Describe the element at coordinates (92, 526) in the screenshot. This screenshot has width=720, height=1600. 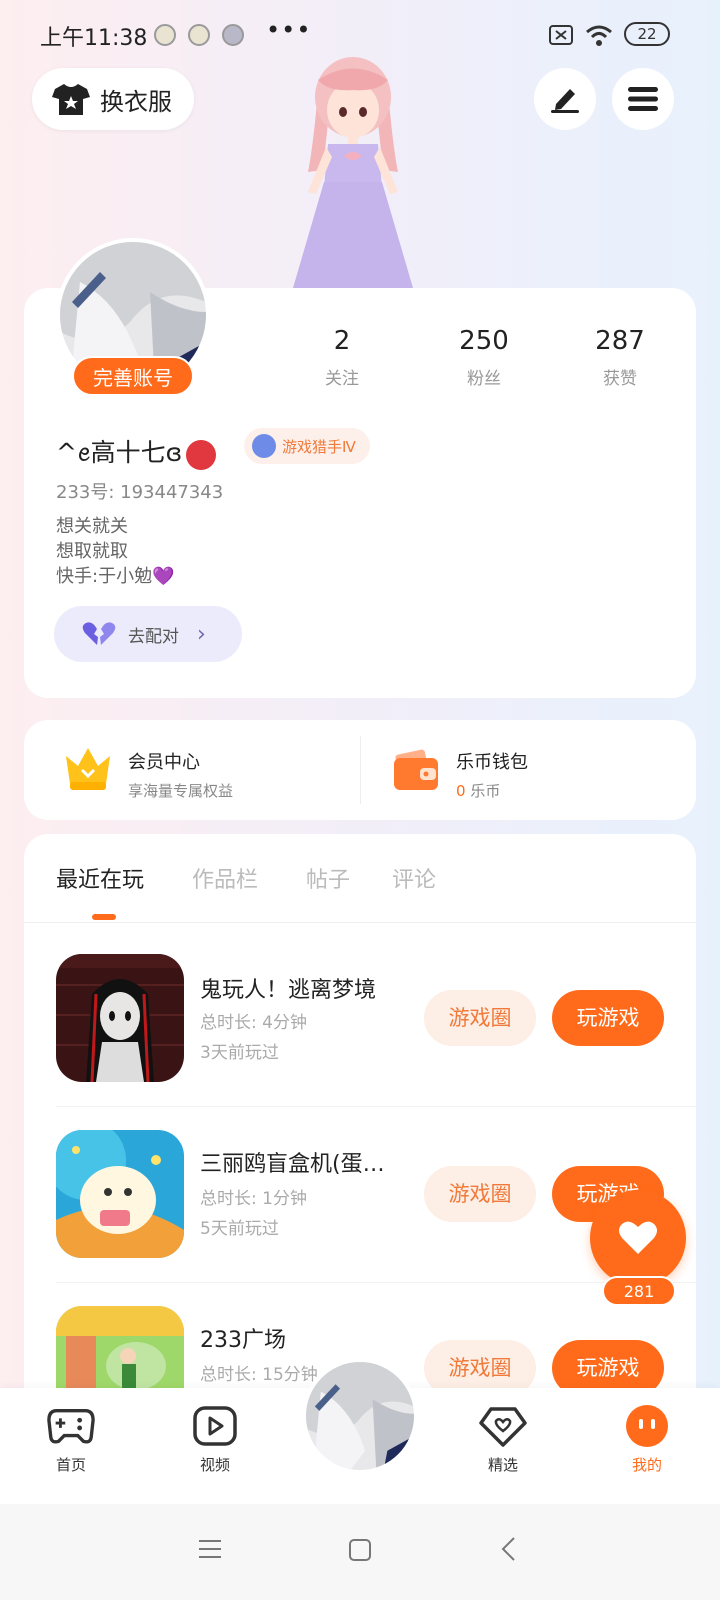
I see `bio-line: 想关就关` at that location.